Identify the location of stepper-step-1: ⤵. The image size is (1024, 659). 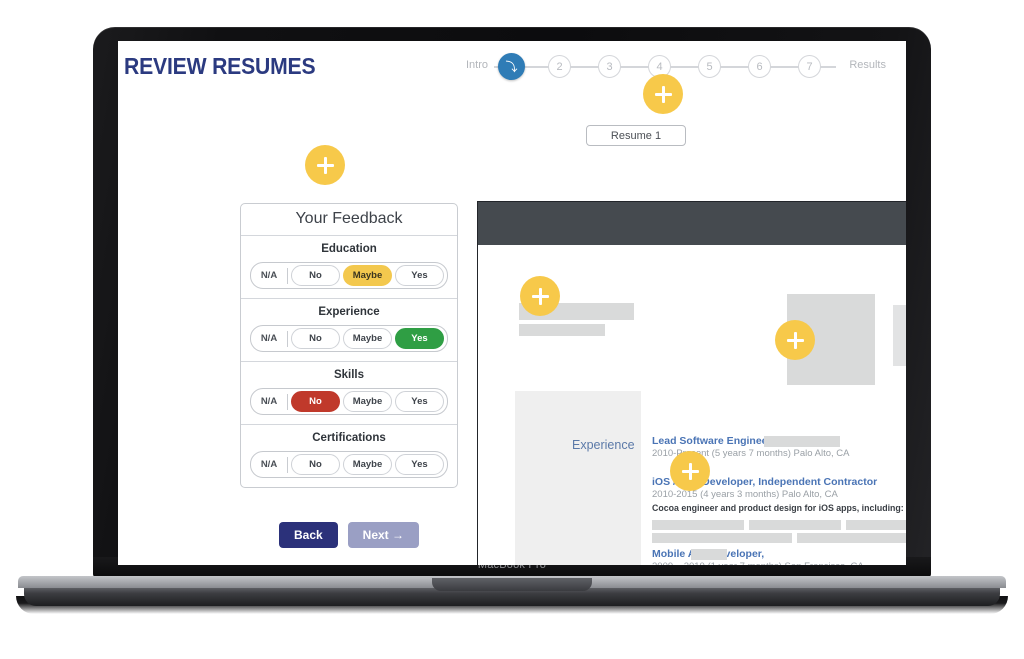
(511, 66).